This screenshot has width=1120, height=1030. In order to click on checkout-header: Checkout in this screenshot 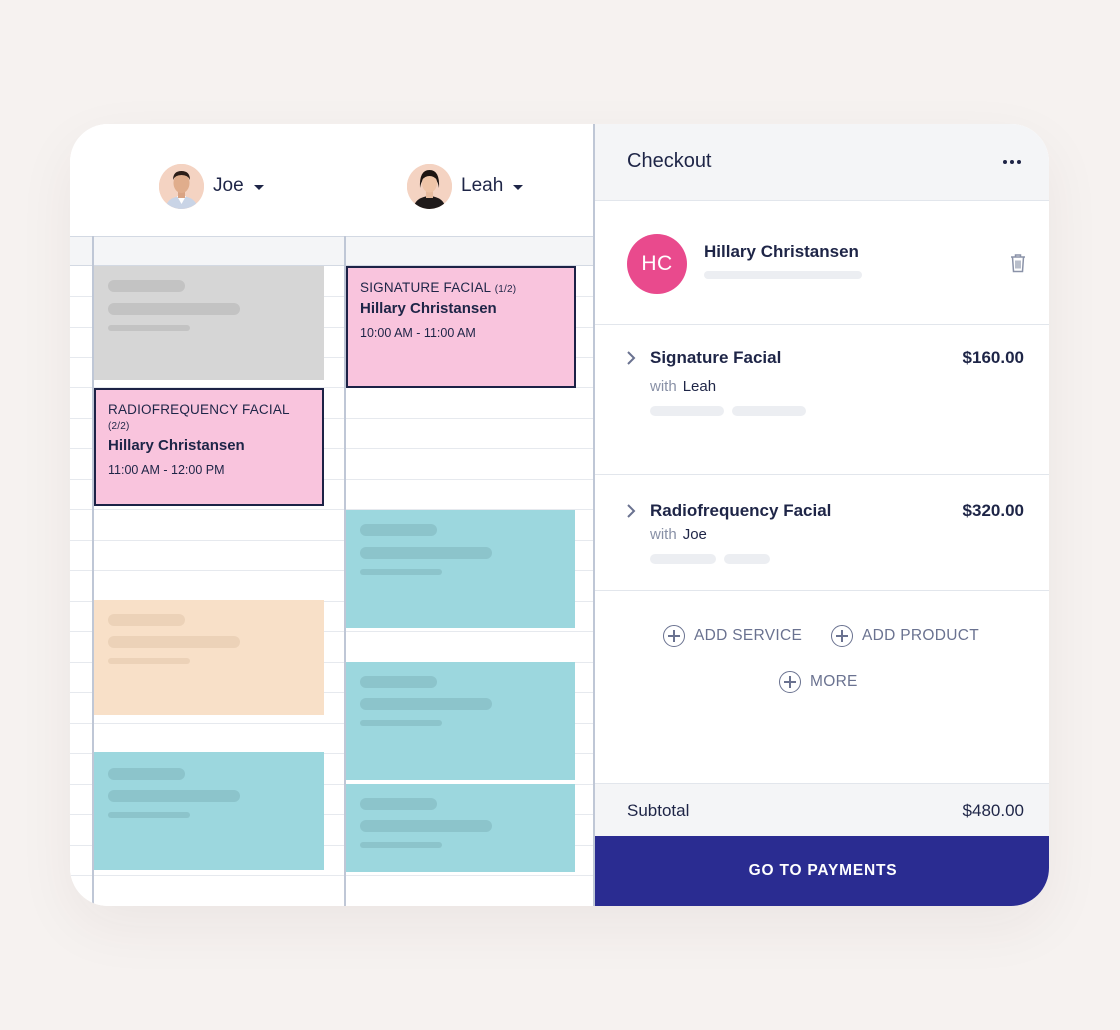, I will do `click(822, 162)`.